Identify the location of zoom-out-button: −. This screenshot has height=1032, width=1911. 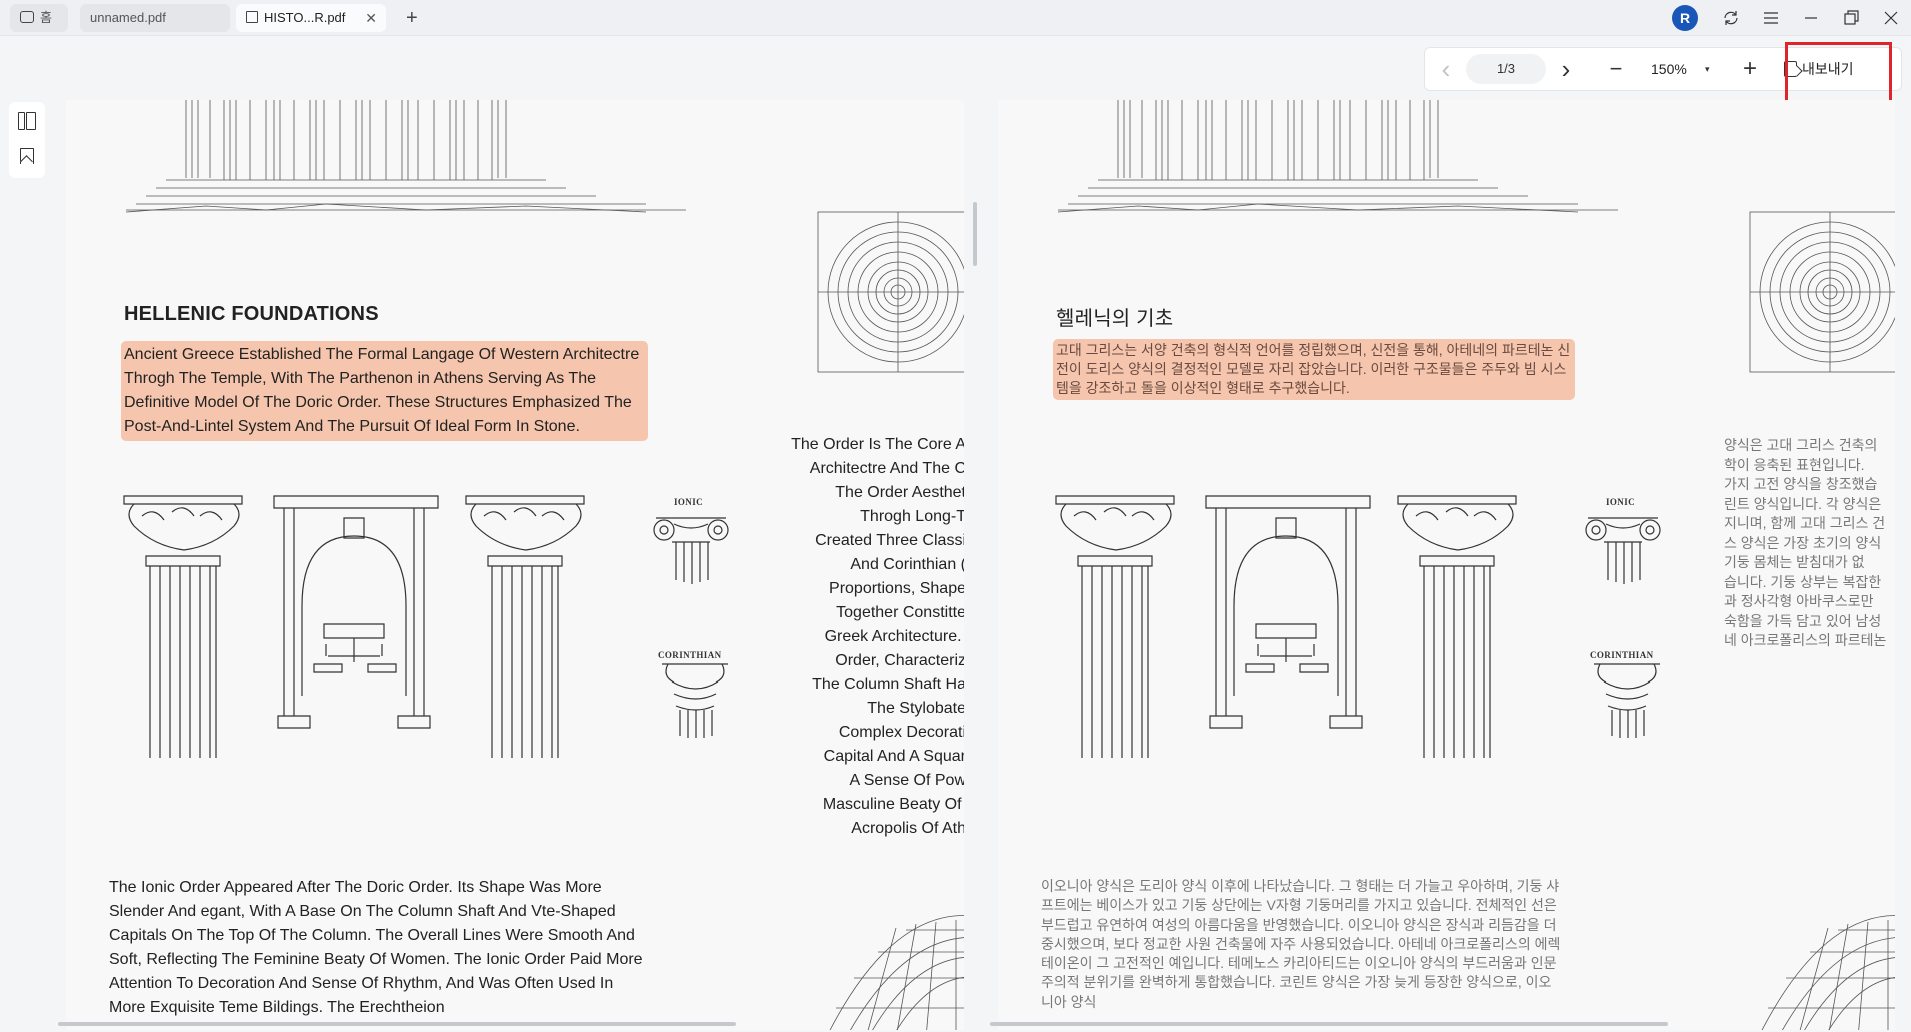
(1616, 69).